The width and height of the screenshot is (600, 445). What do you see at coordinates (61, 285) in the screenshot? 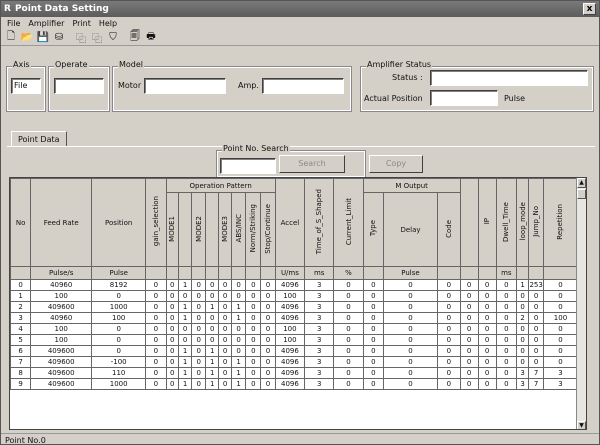
I see `data-cell: 40960` at bounding box center [61, 285].